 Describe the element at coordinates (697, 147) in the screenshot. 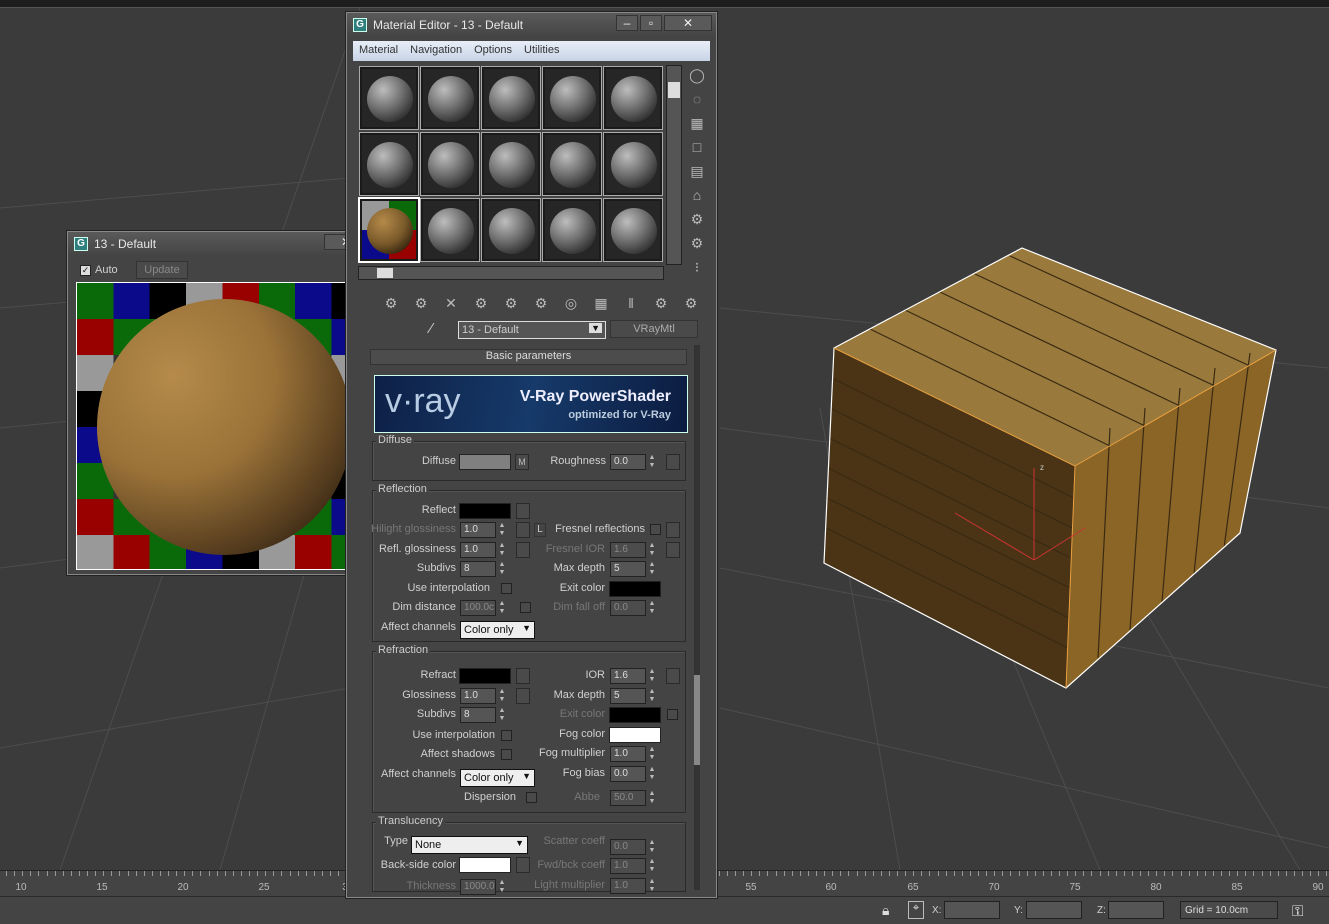

I see `side-tool-icon: □` at that location.